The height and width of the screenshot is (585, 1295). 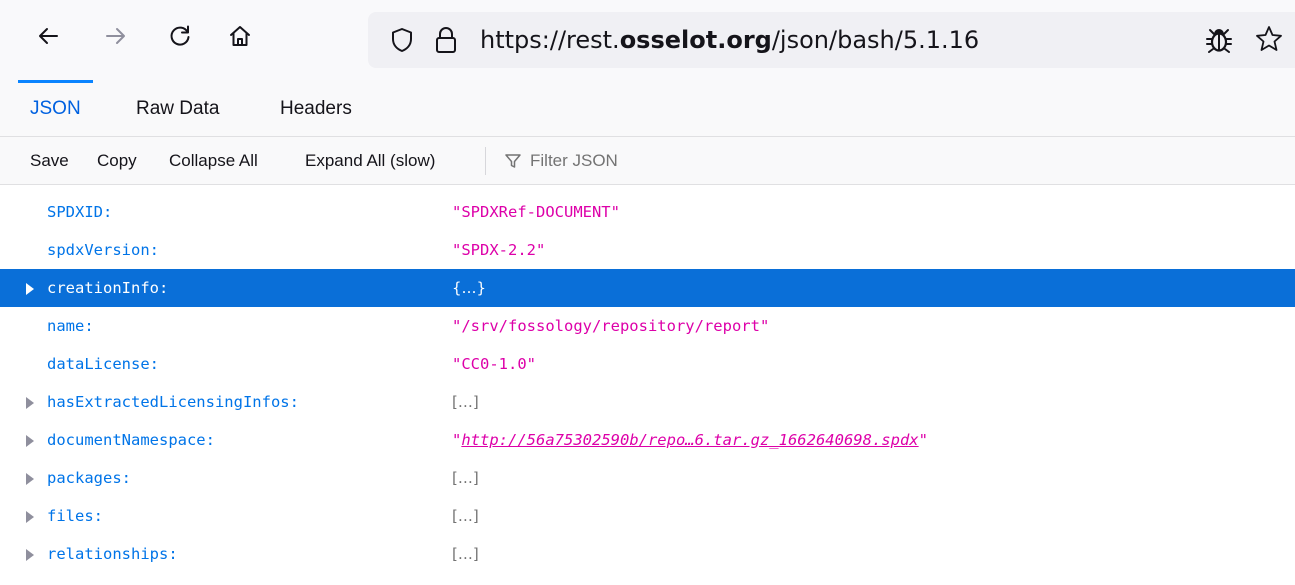 What do you see at coordinates (647, 402) in the screenshot?
I see `json-row-hasextractedlicensinginfos: hasExtractedLicensingInfos: […]` at bounding box center [647, 402].